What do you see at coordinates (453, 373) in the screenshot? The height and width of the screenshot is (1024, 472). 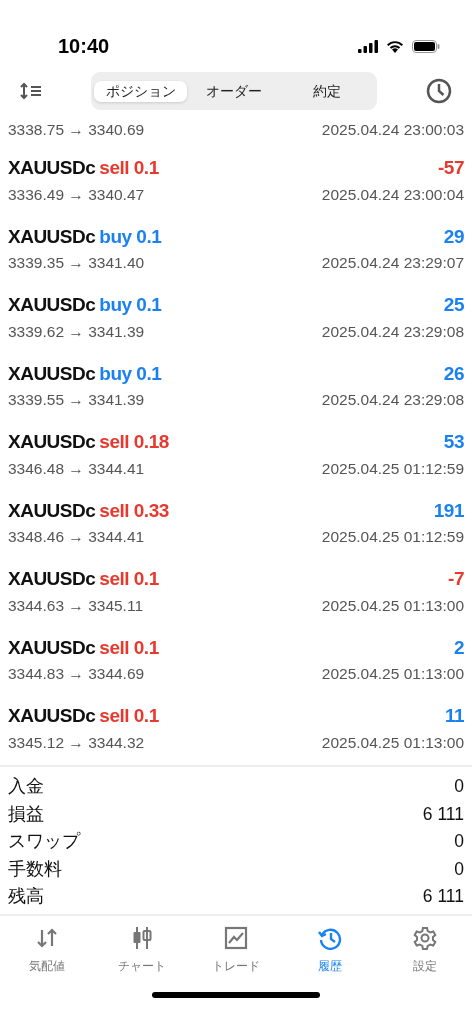 I see `profit-value: 26` at bounding box center [453, 373].